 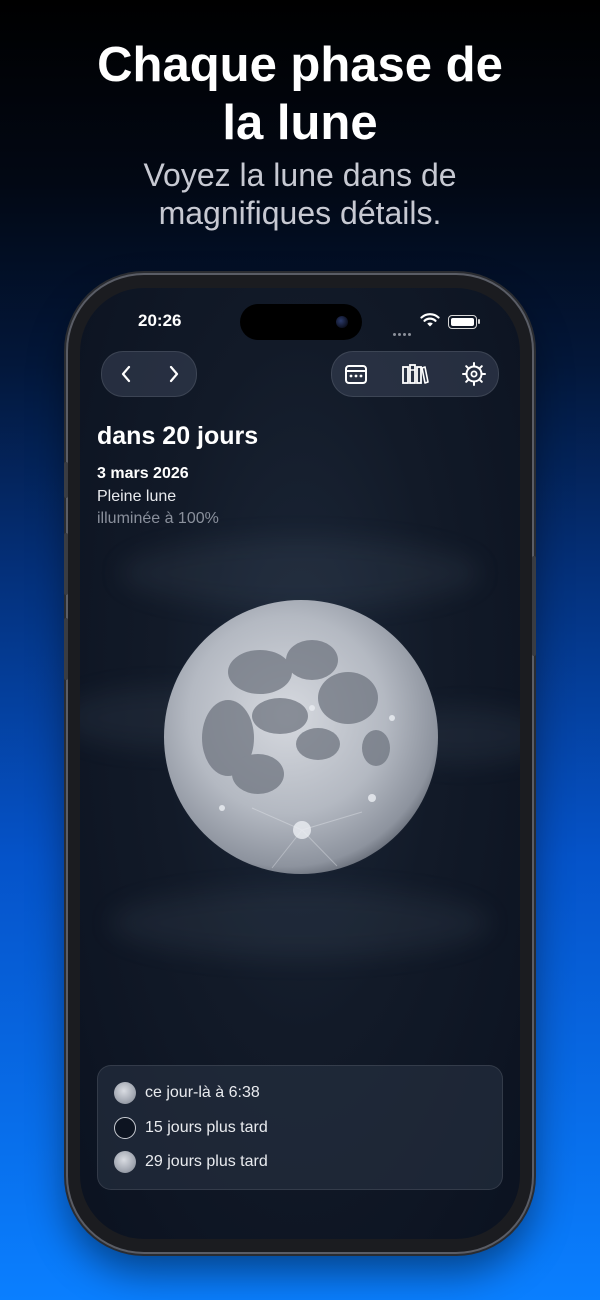 What do you see at coordinates (403, 332) in the screenshot?
I see `cellular-signal-icon` at bounding box center [403, 332].